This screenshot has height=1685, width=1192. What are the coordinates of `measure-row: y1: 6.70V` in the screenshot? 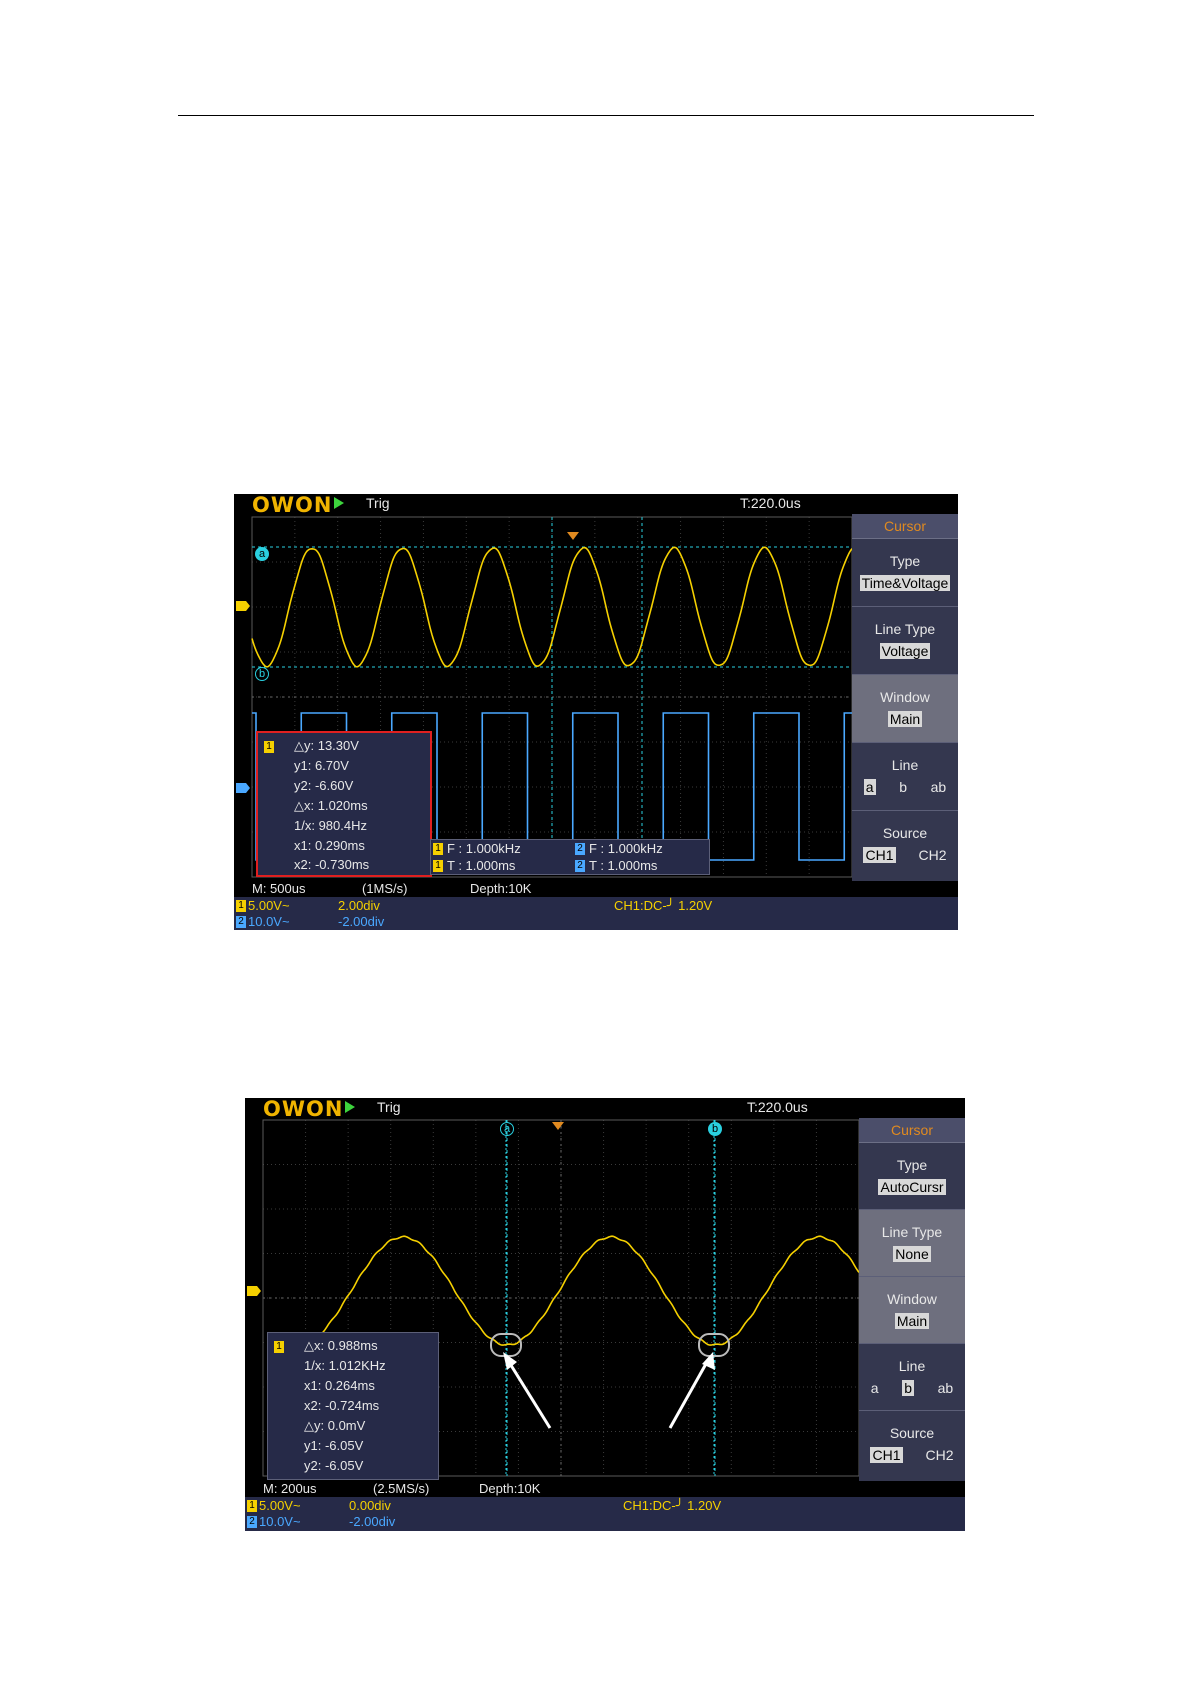 It's located at (321, 765).